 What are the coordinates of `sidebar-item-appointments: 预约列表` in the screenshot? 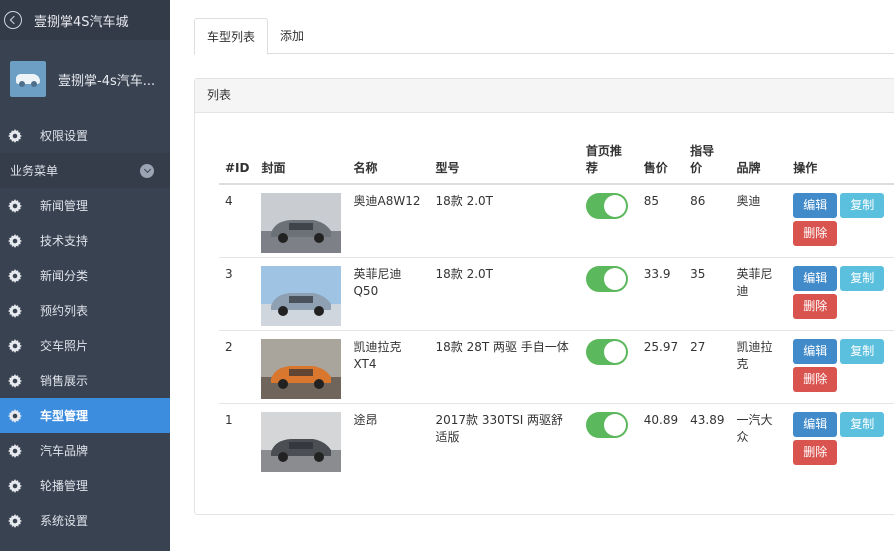 It's located at (85, 310).